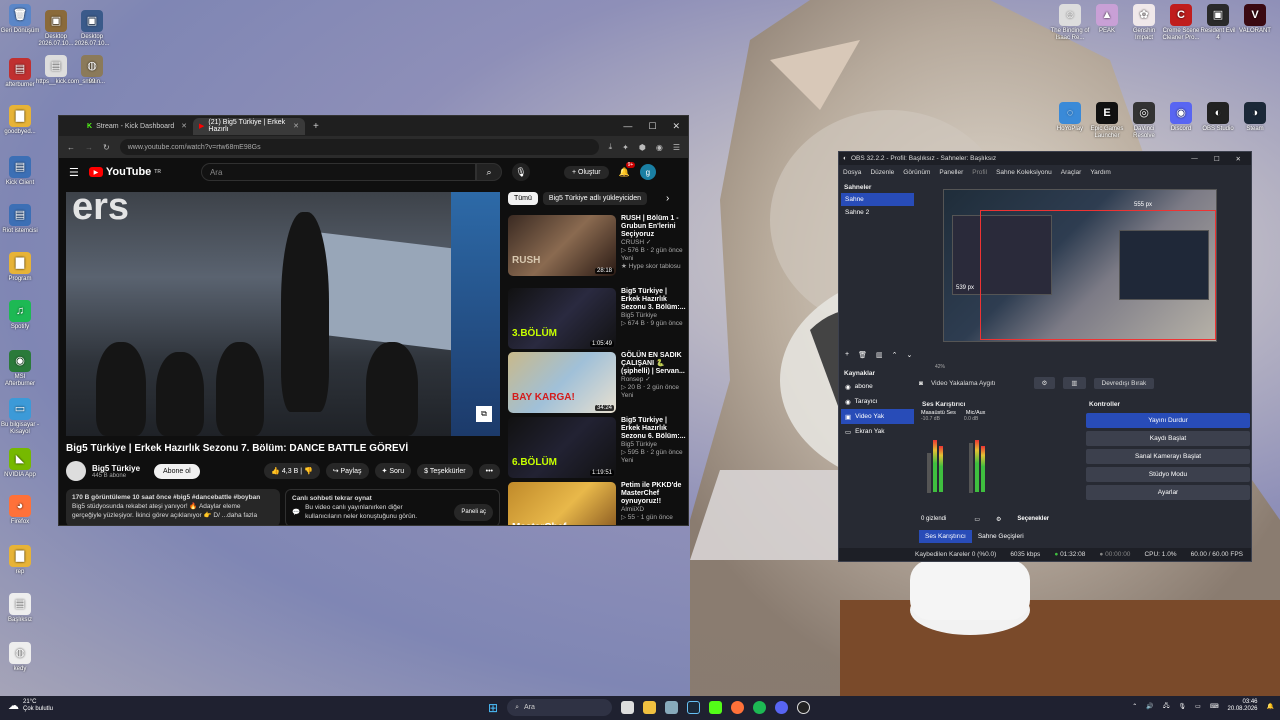  Describe the element at coordinates (338, 172) in the screenshot. I see `search-input: Ara` at that location.